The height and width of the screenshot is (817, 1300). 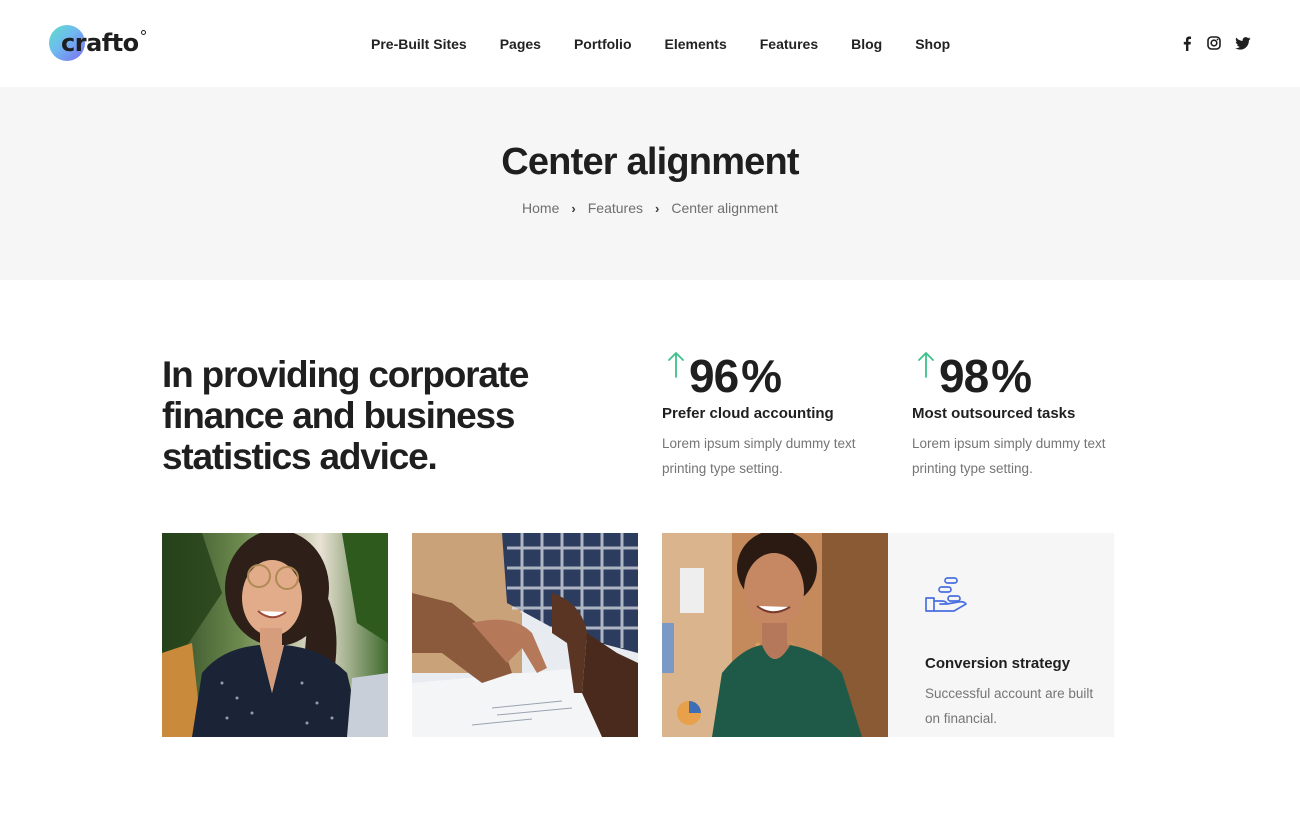 I want to click on nav-item-pre-built-sites: Pre-Built Sites, so click(x=419, y=44).